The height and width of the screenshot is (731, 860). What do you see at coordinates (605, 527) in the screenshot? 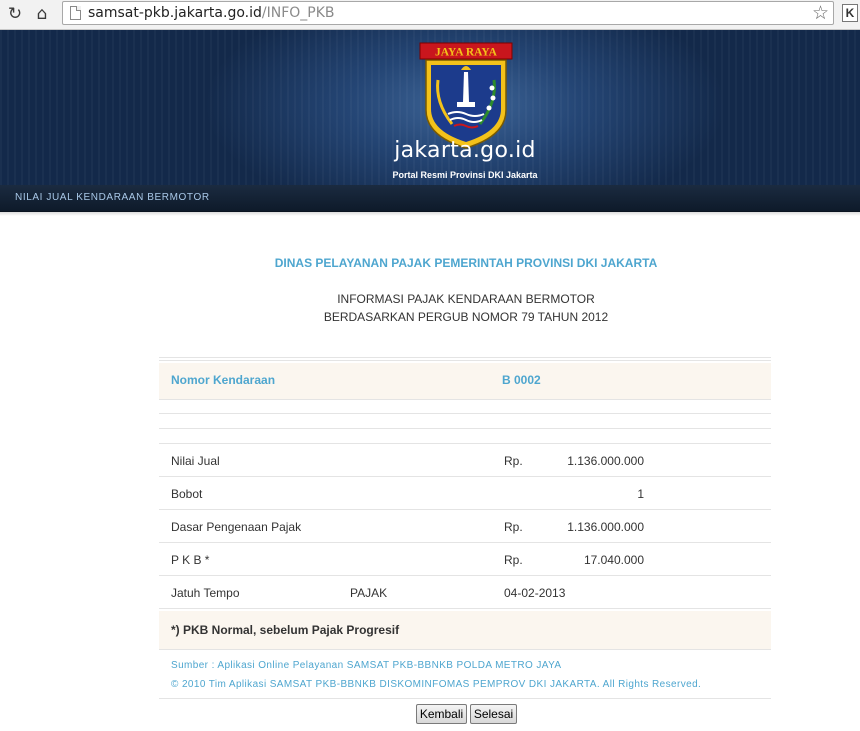
I see `row-value-dasar-pengenaan: 1.136.000.000` at bounding box center [605, 527].